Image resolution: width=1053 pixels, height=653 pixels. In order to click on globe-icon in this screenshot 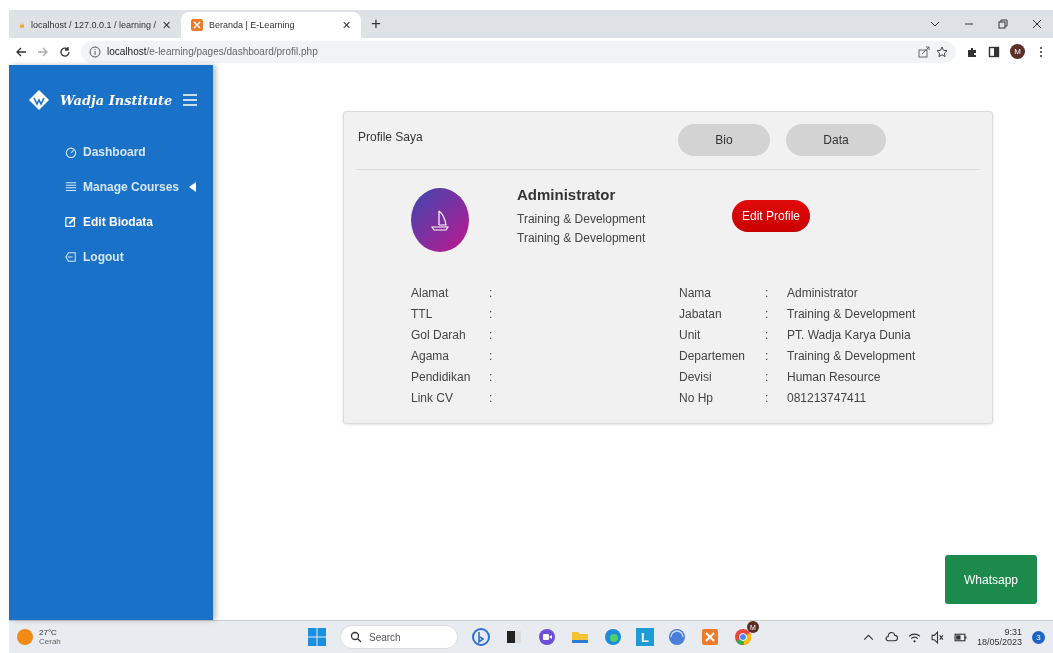, I will do `click(677, 637)`.